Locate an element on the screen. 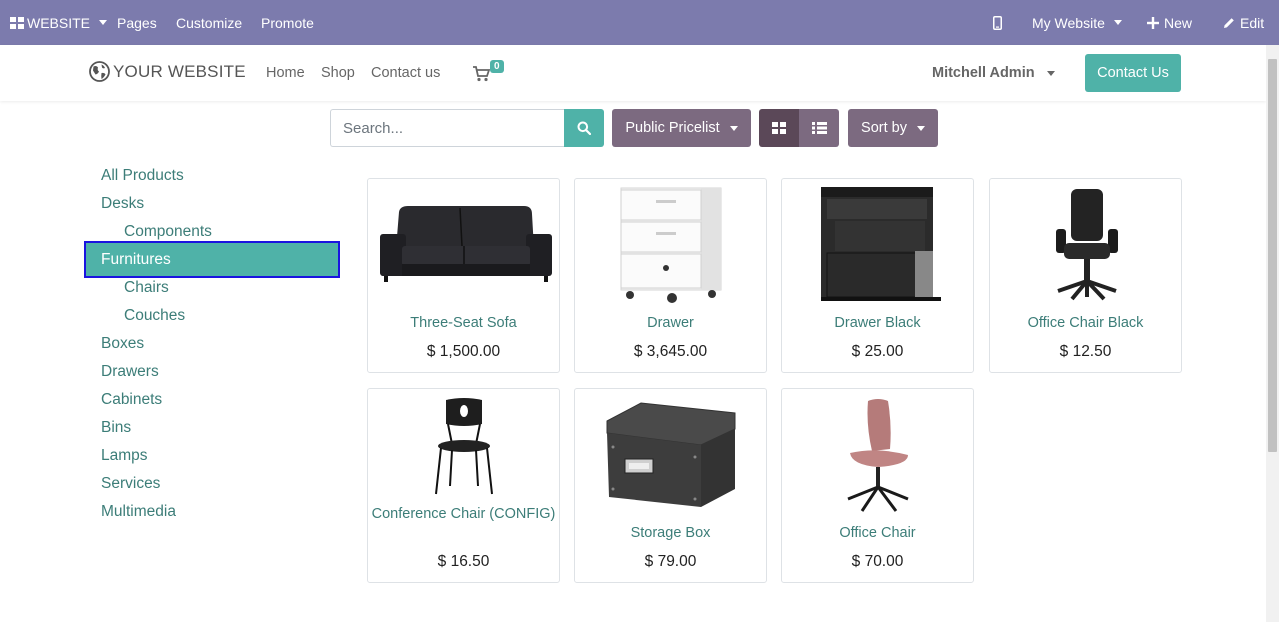 This screenshot has width=1279, height=622. pencil-icon is located at coordinates (1229, 22).